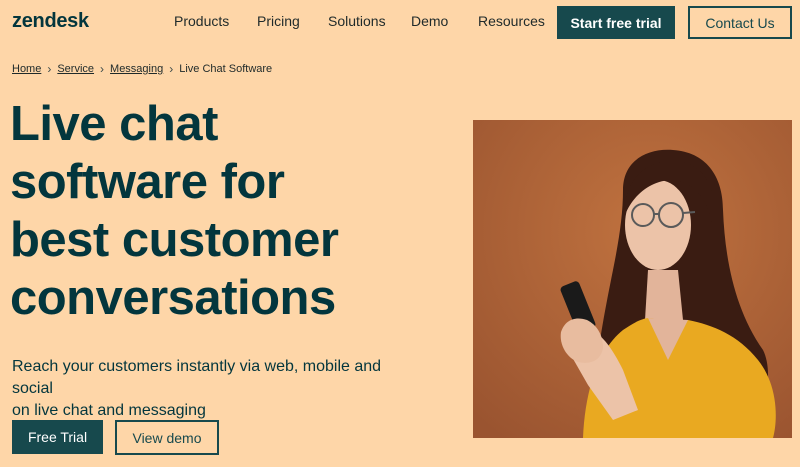 Image resolution: width=800 pixels, height=467 pixels. Describe the element at coordinates (26, 69) in the screenshot. I see `breadcrumb-home: Home` at that location.